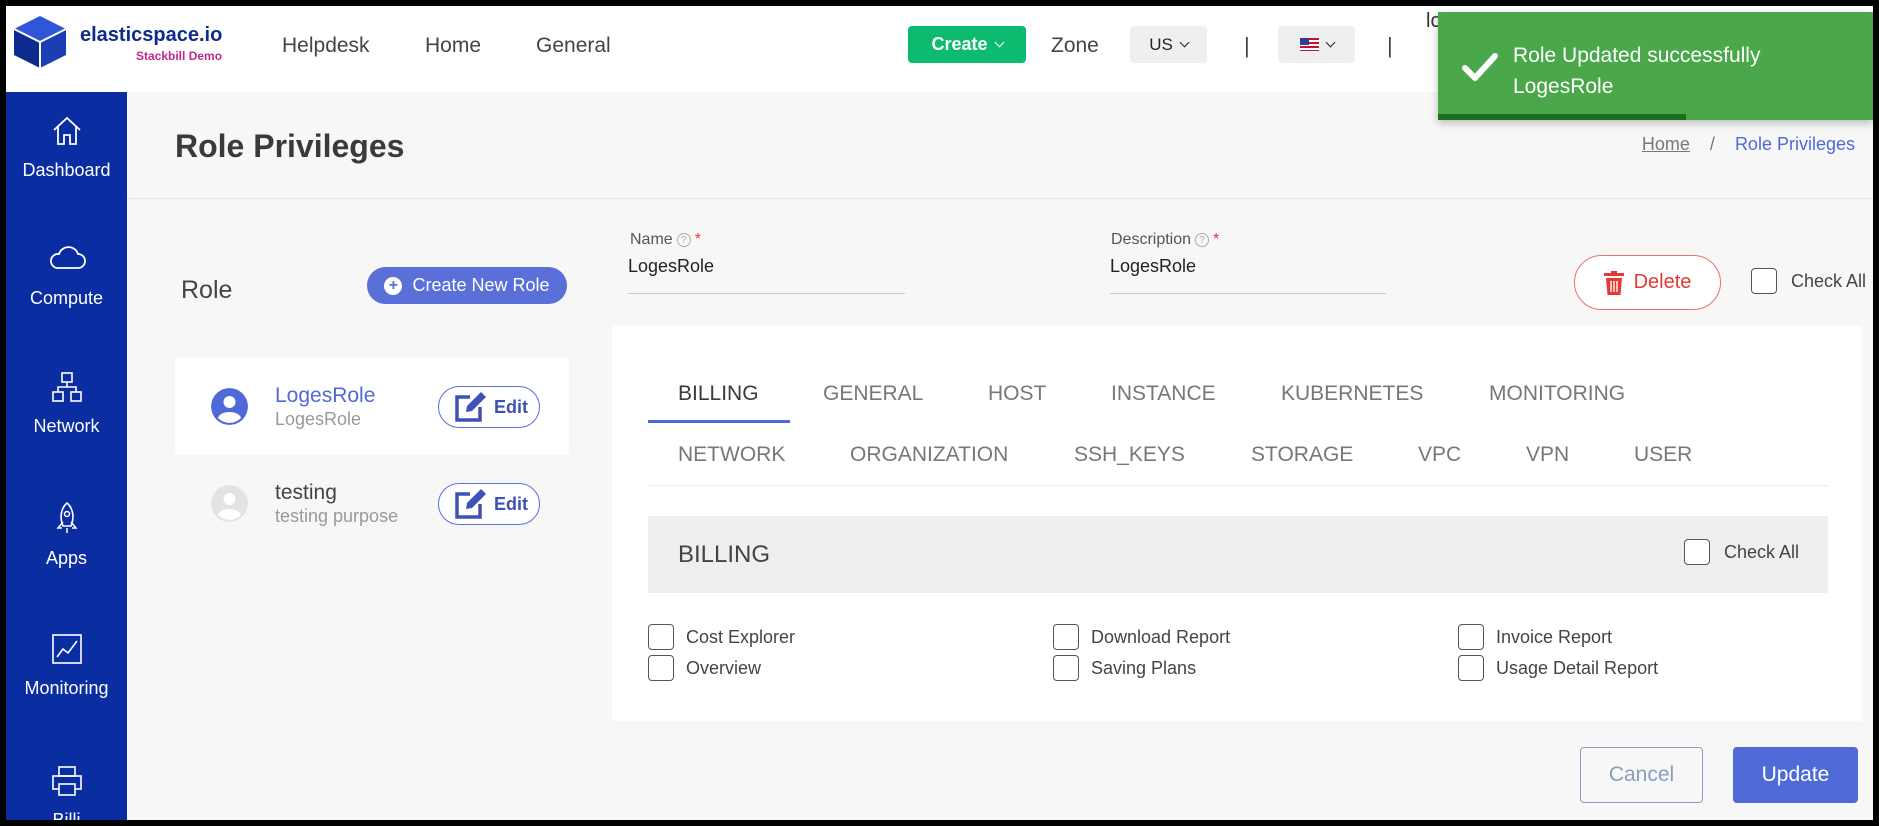 The width and height of the screenshot is (1879, 826). I want to click on tab-billing: BILLING, so click(718, 394).